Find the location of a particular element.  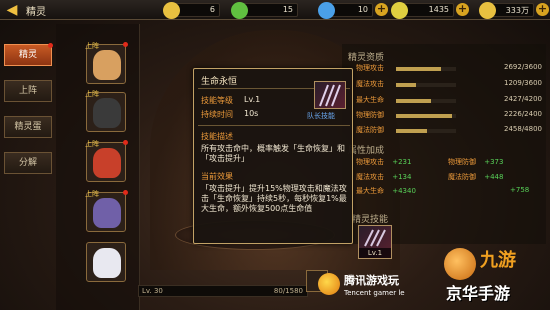

aptitude-title: 精灵资质 is located at coordinates (366, 58).